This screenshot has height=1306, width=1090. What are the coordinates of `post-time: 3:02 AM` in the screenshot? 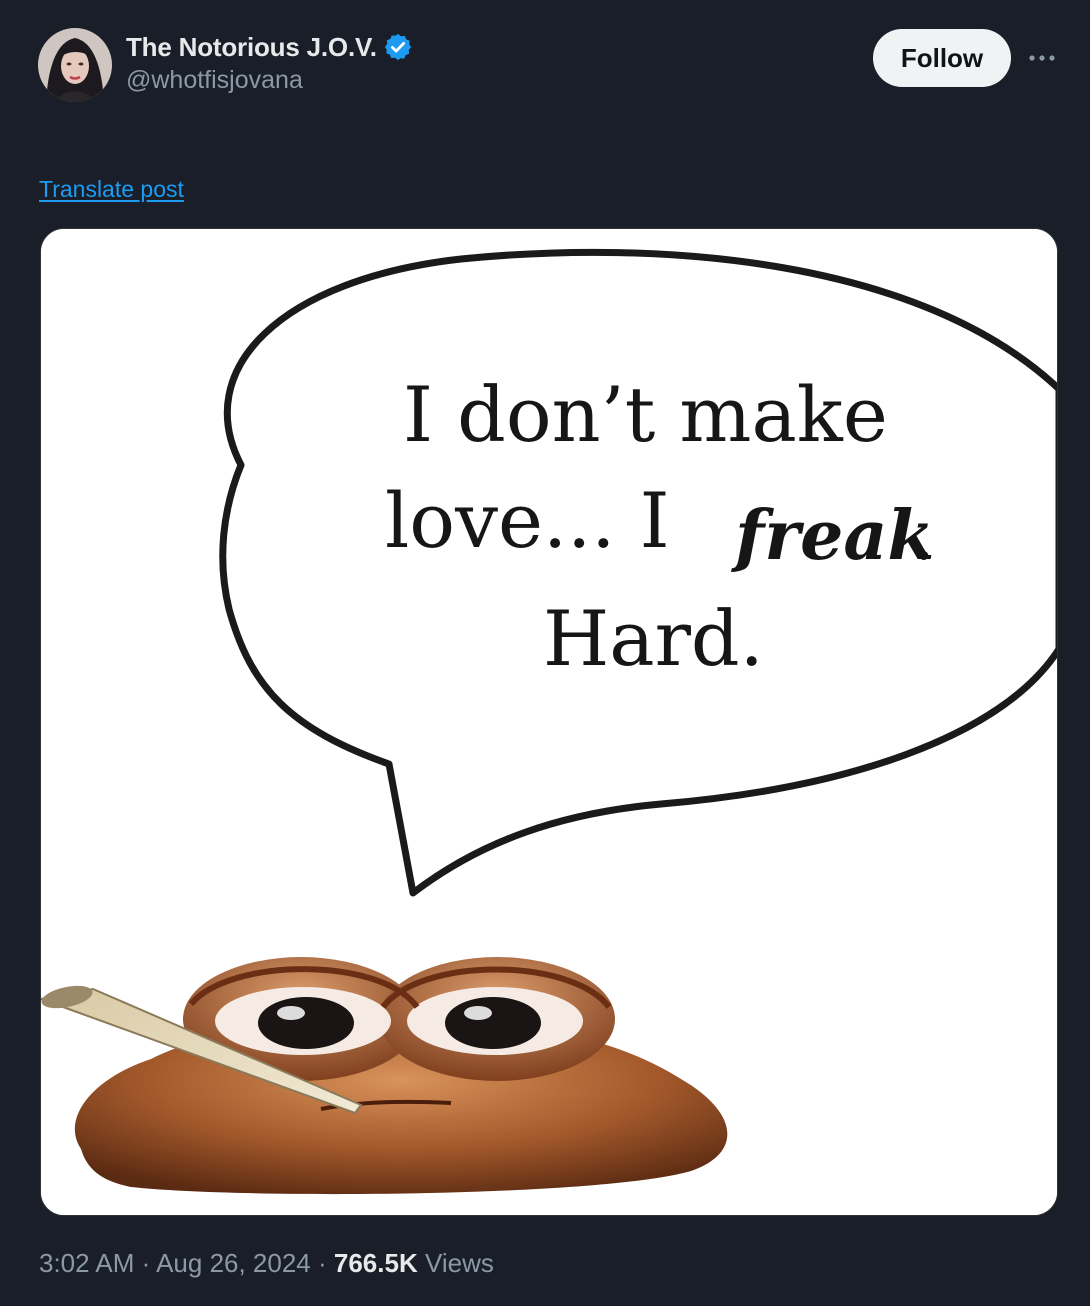 It's located at (86, 1263).